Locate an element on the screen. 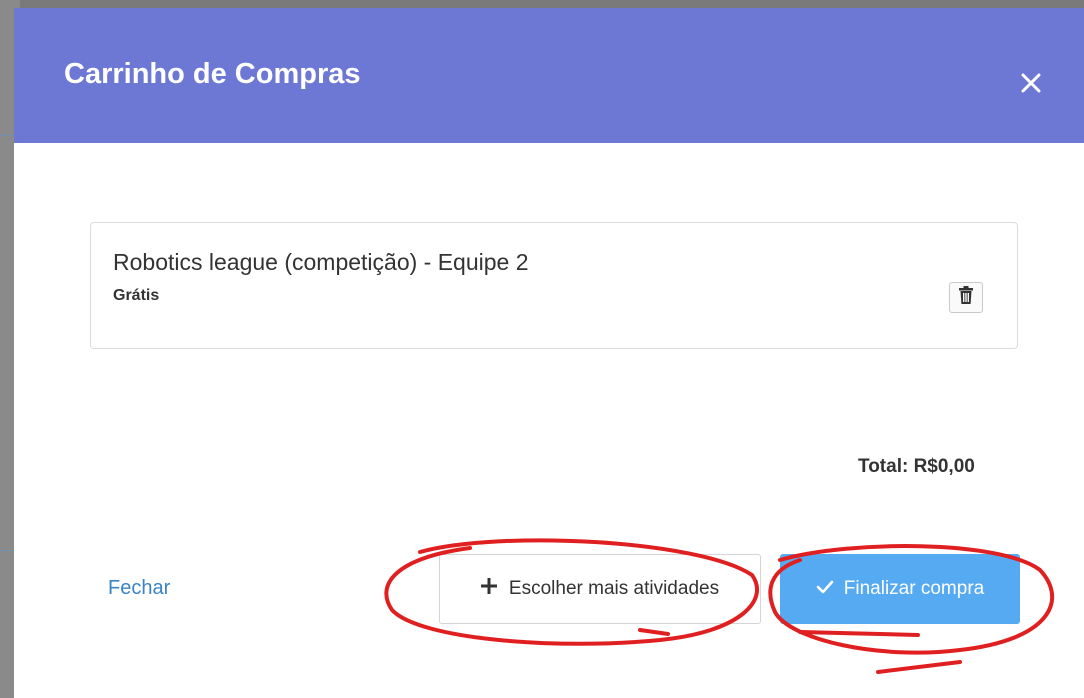  finish-purchase-label: Finalizar compra is located at coordinates (914, 588).